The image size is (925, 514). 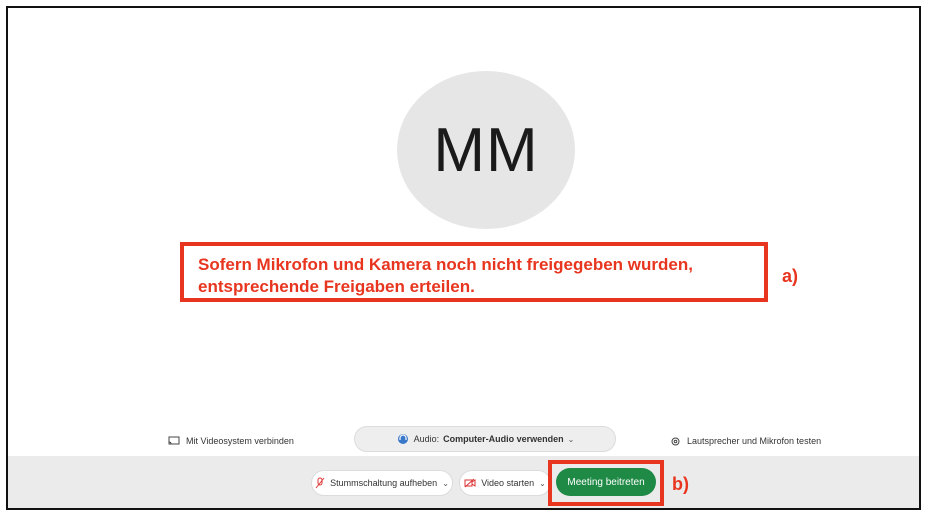 I want to click on video-system-label: Mit Videosystem verbinden, so click(x=240, y=441).